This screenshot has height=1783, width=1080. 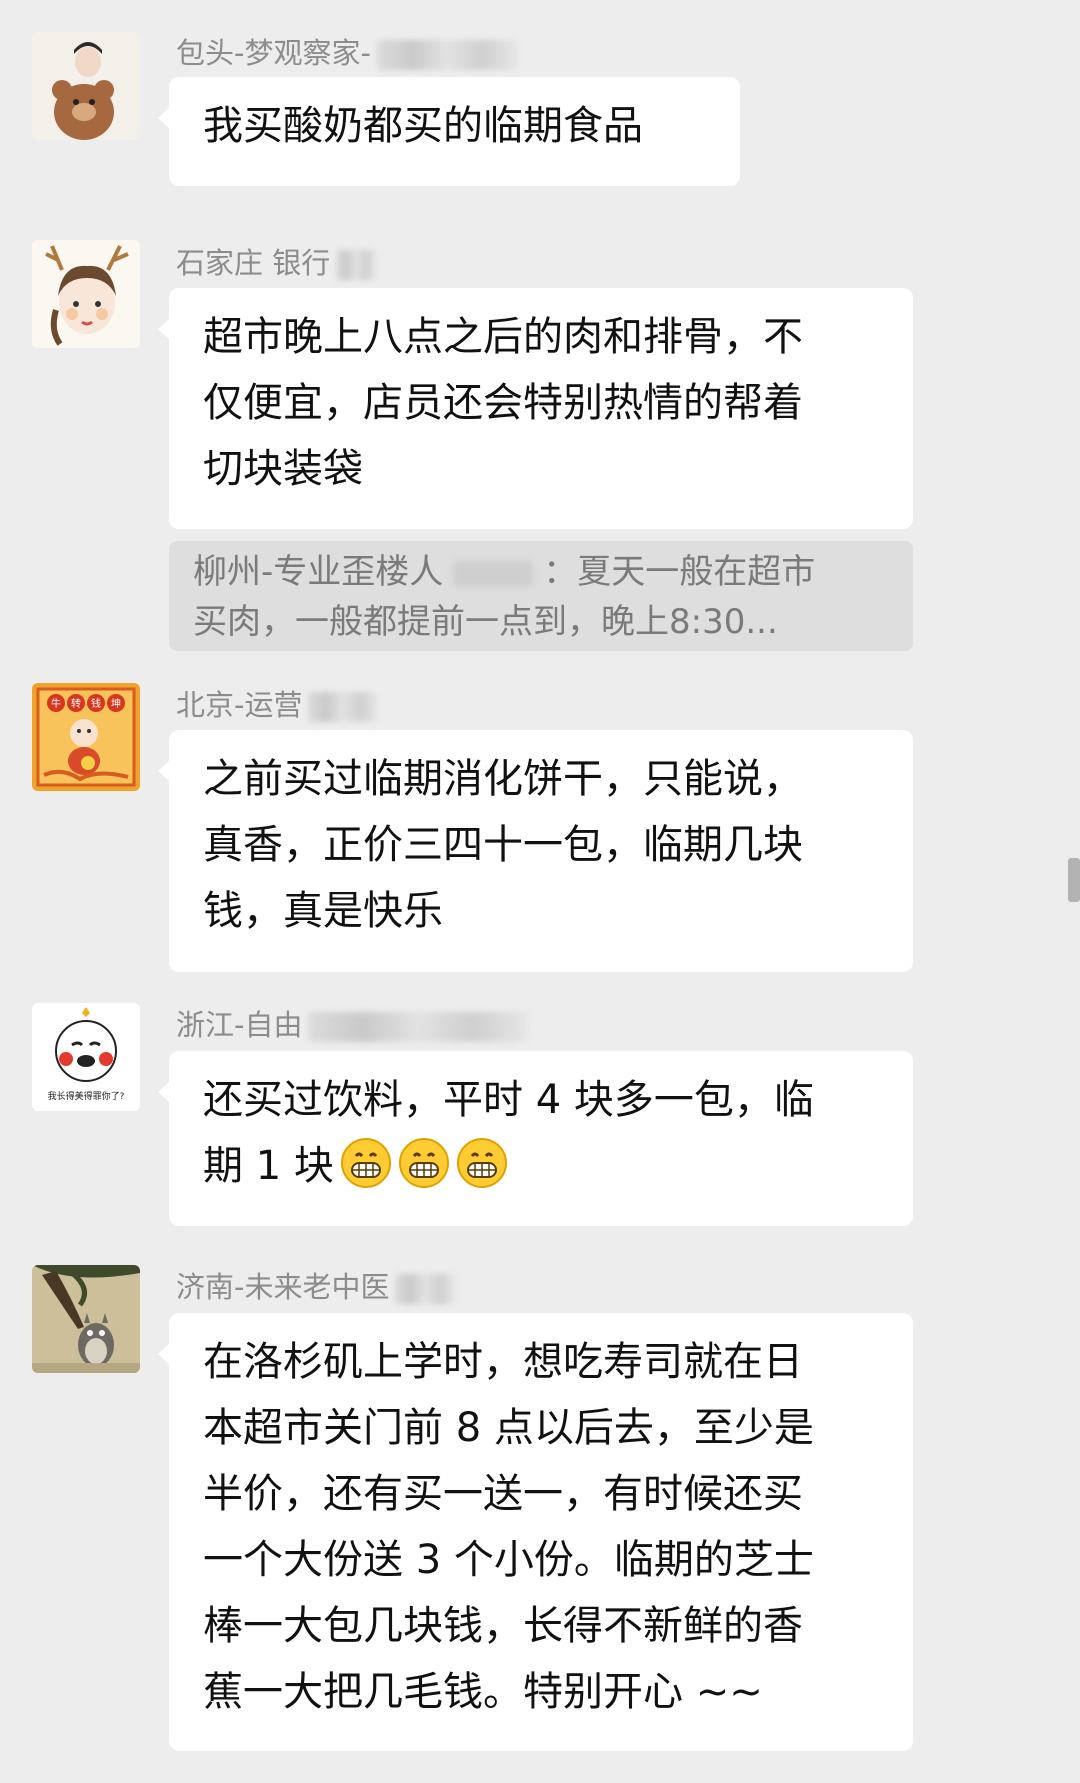 I want to click on avatar-totoro-under-tree, so click(x=86, y=1319).